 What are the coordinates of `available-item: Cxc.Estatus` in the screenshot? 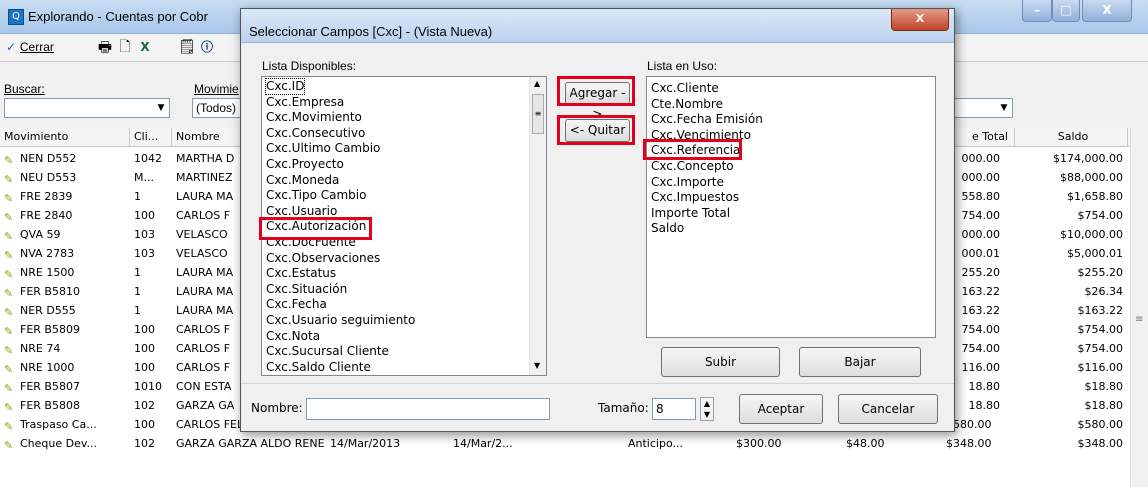 It's located at (301, 273).